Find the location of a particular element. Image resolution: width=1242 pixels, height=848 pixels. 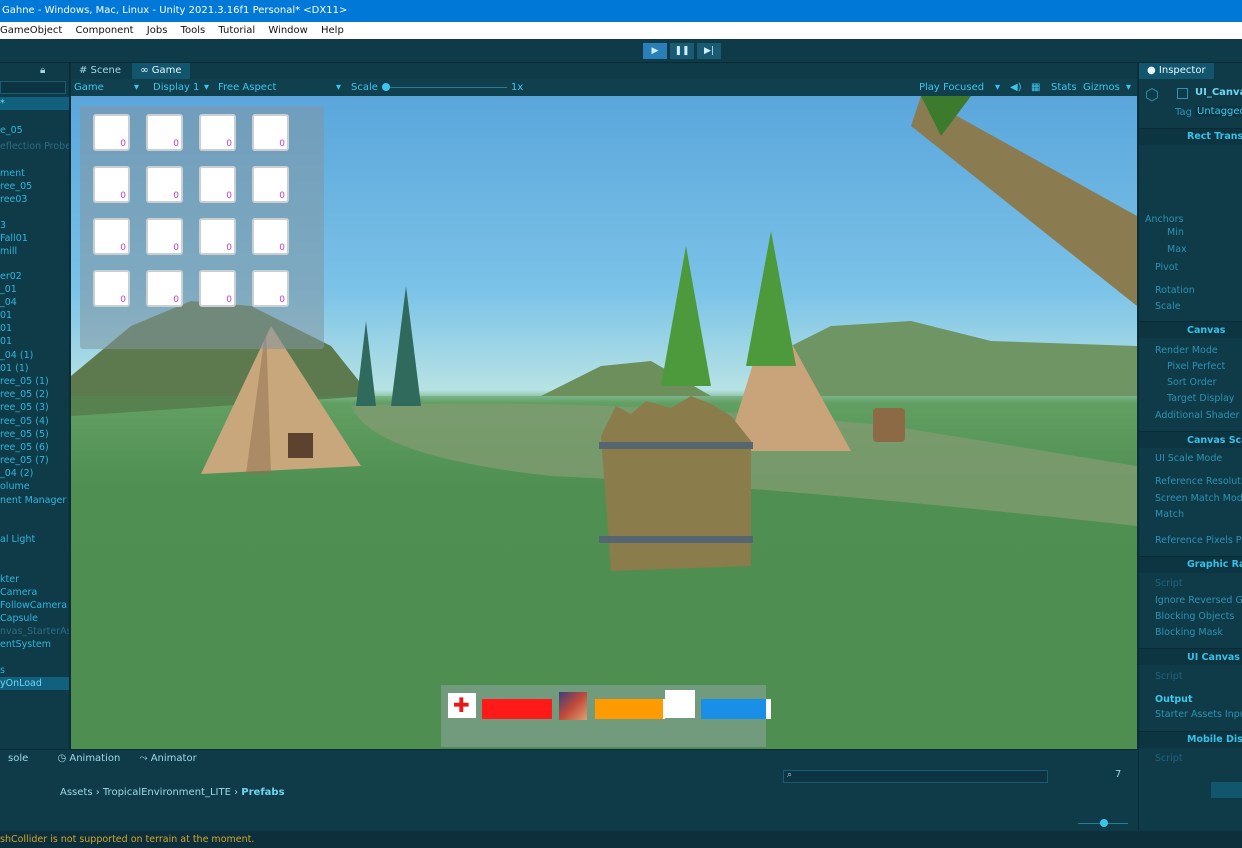

tab-inspector: ● Inspector is located at coordinates (1176, 71).